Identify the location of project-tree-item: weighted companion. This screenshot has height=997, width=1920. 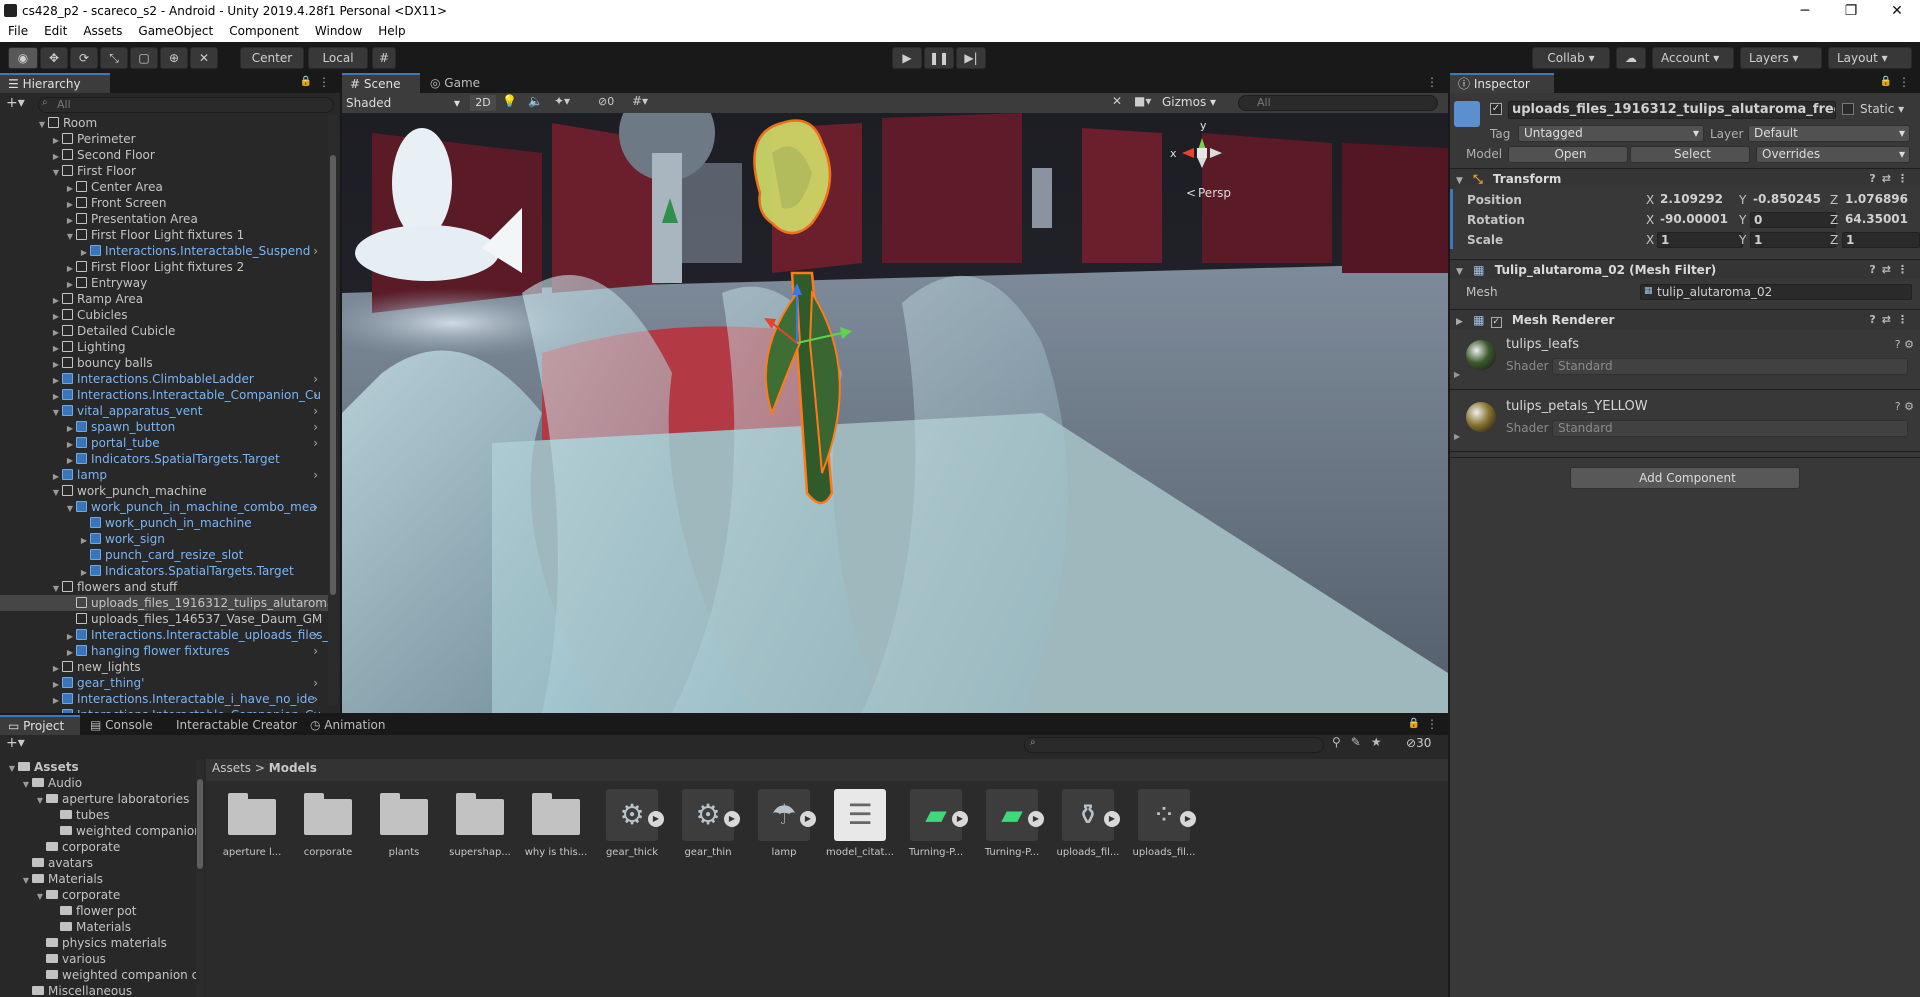
(99, 831).